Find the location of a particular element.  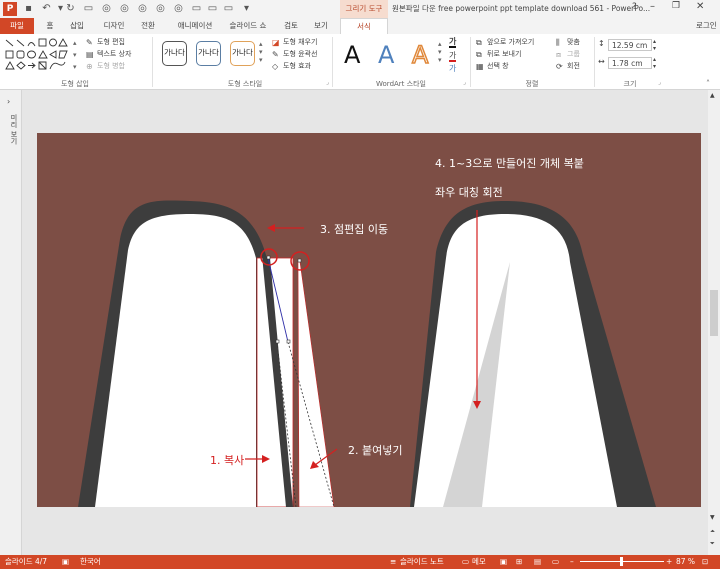

restore-icon: ❐ is located at coordinates (676, 6).